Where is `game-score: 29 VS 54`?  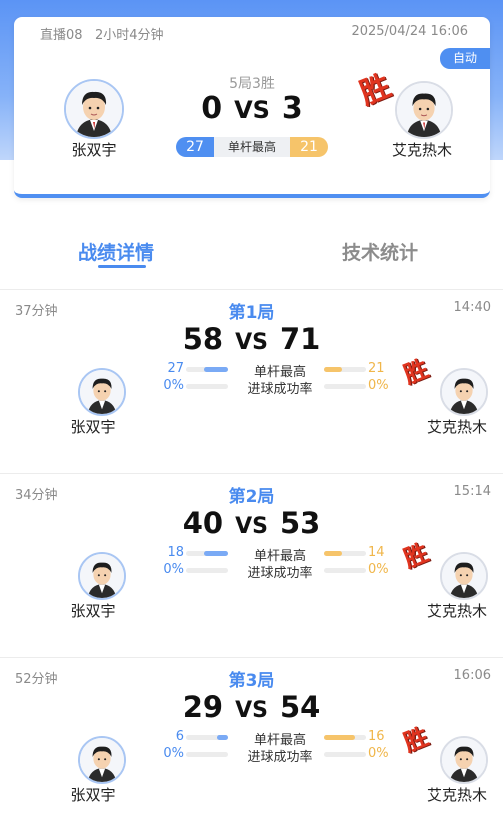 game-score: 29 VS 54 is located at coordinates (251, 707).